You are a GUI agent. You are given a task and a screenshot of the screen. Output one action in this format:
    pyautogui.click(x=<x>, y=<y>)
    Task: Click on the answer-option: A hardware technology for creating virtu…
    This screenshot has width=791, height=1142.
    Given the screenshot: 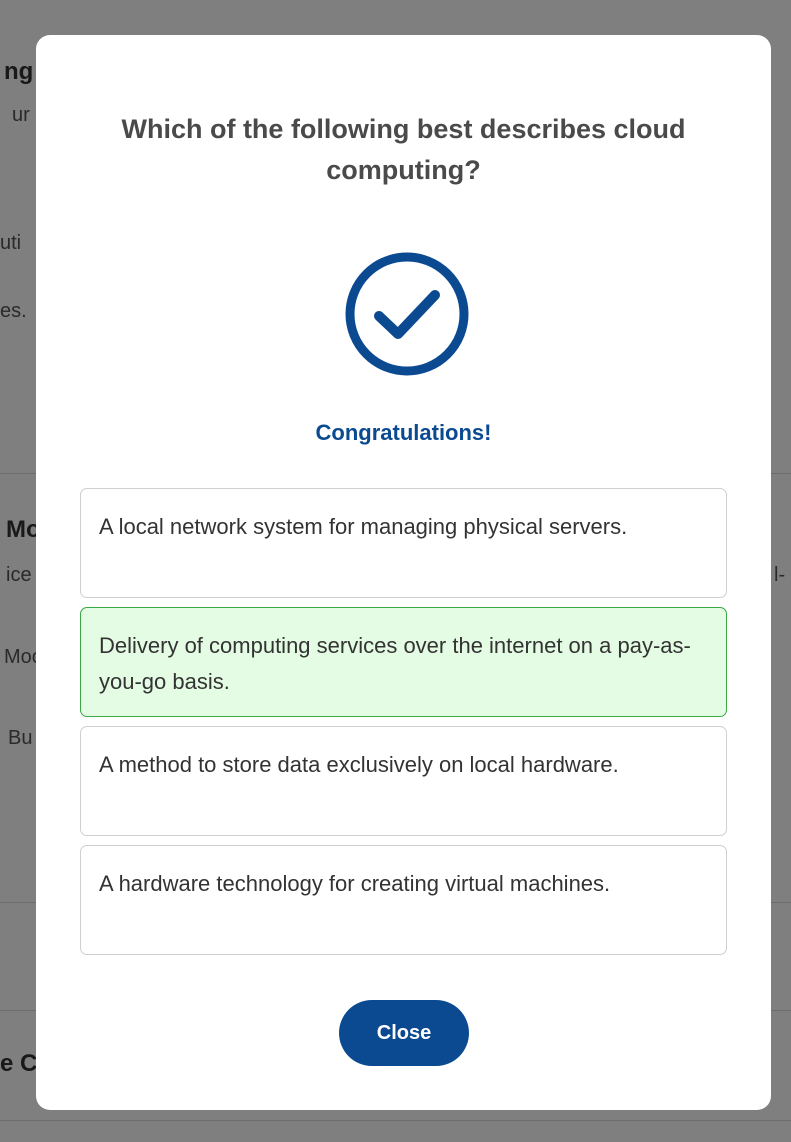 What is the action you would take?
    pyautogui.click(x=403, y=900)
    